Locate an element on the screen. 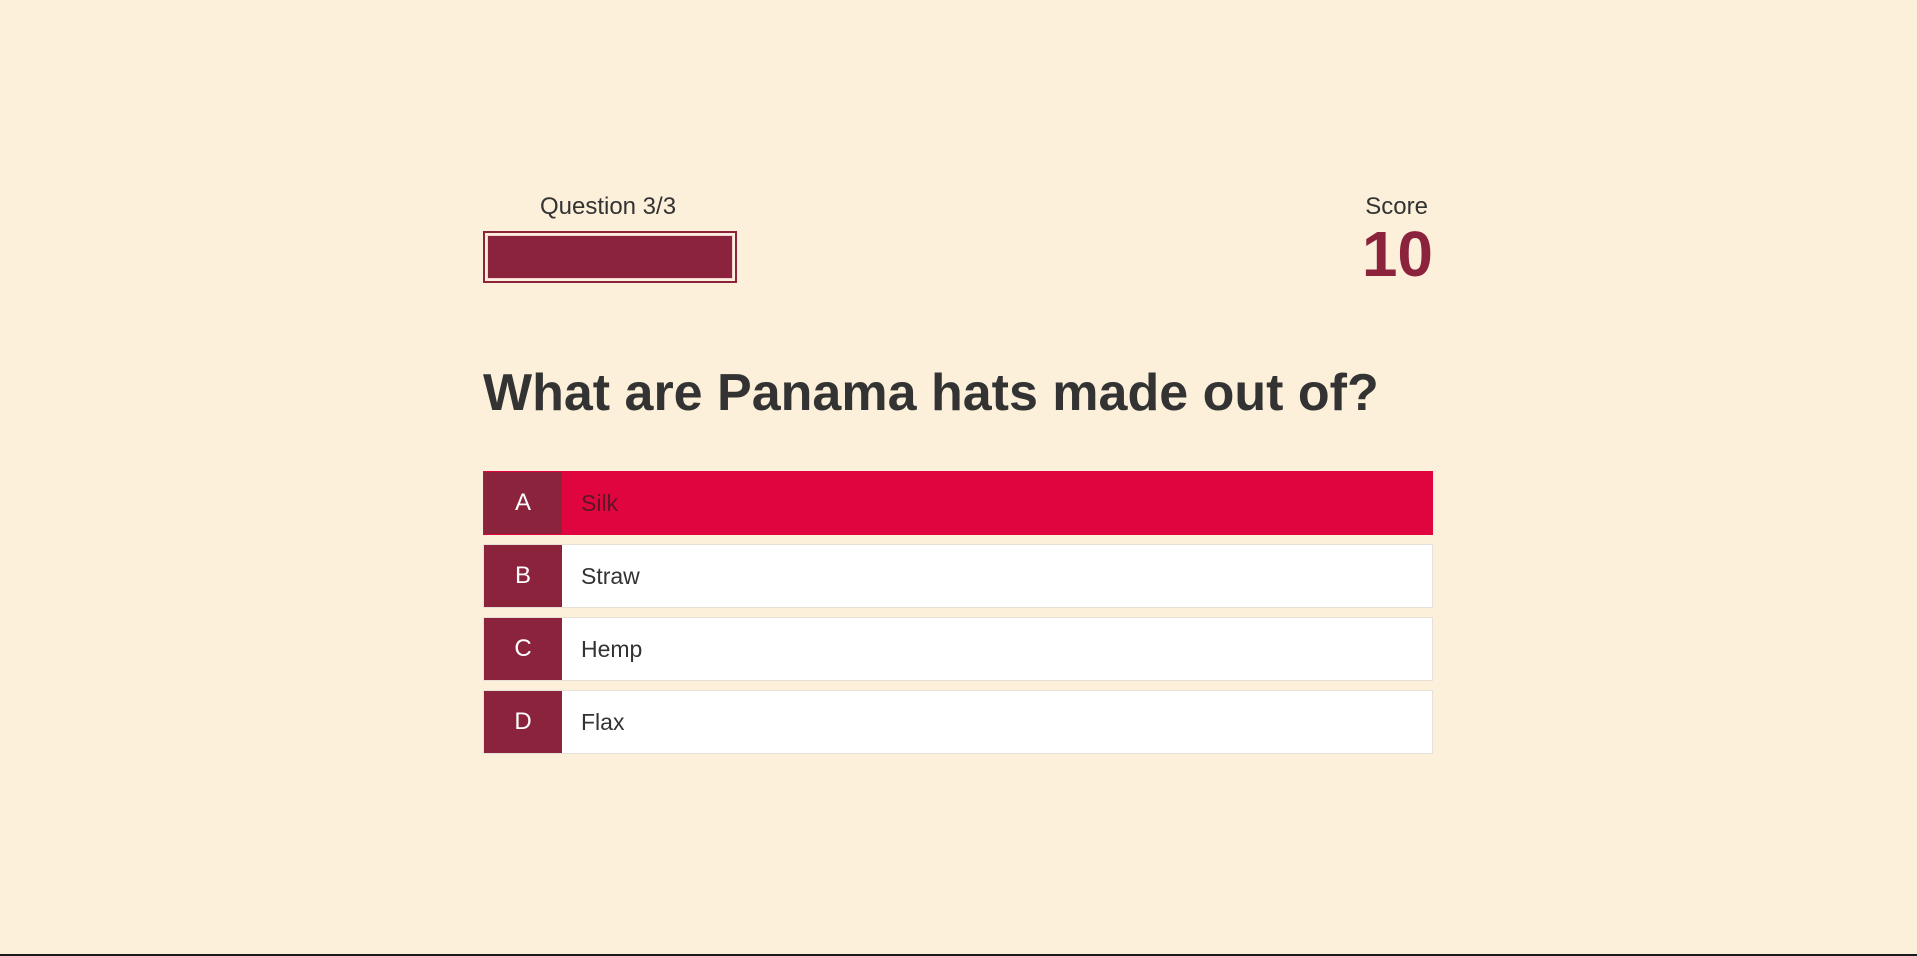  question-counter: Question 3/3 is located at coordinates (608, 206).